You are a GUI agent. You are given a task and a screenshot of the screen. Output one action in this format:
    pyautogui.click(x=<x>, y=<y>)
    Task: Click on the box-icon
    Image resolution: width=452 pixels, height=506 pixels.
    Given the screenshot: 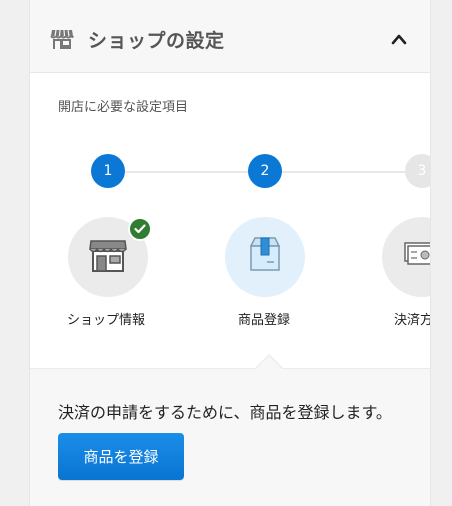 What is the action you would take?
    pyautogui.click(x=265, y=257)
    